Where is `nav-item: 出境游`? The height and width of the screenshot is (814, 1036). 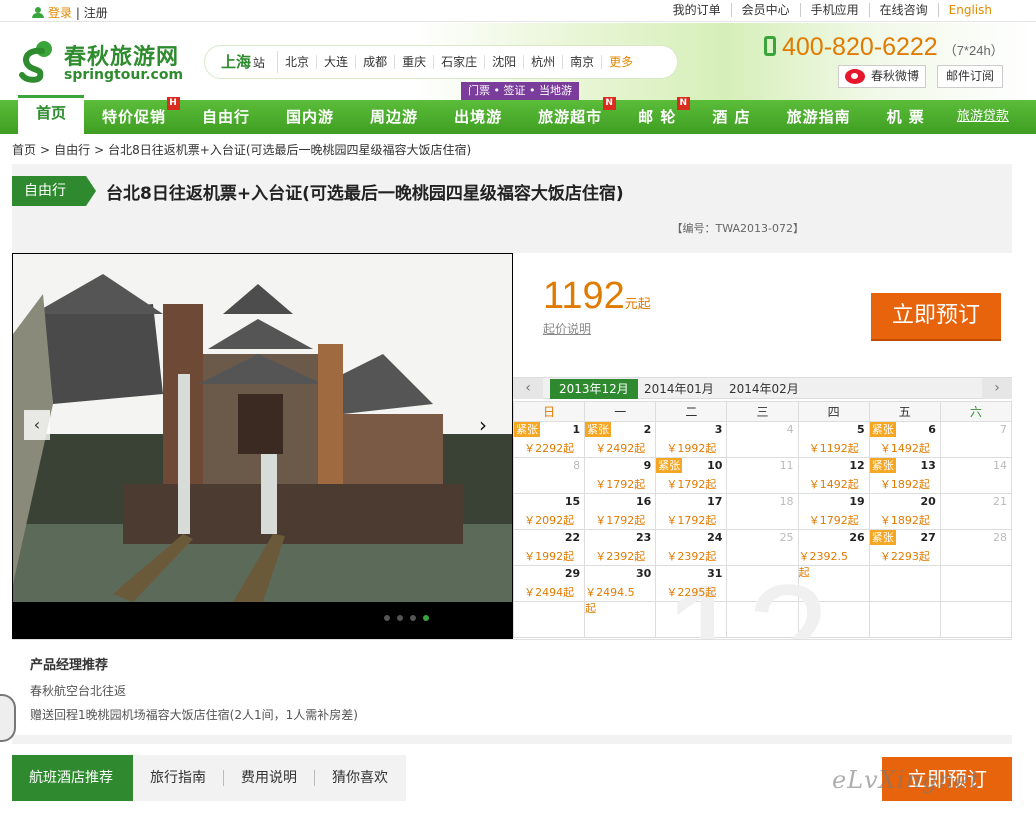 nav-item: 出境游 is located at coordinates (478, 117).